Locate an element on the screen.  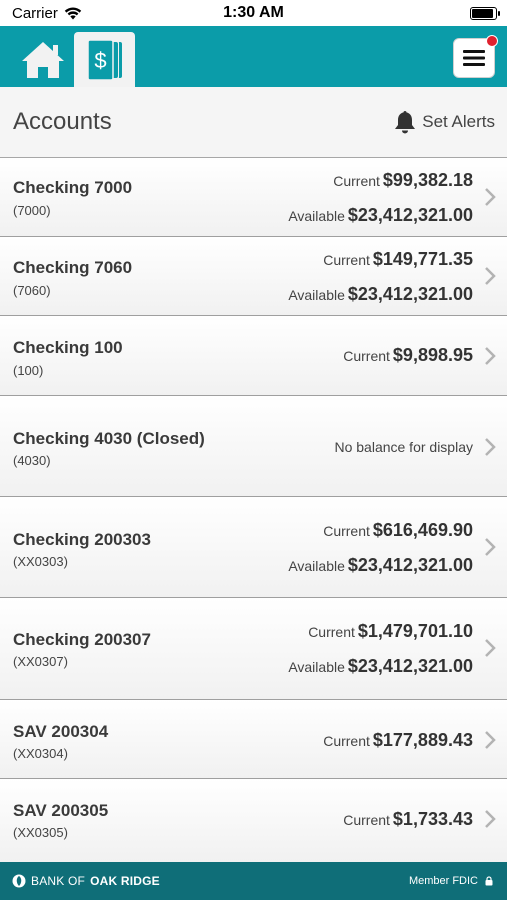
wifi-icon is located at coordinates (73, 12).